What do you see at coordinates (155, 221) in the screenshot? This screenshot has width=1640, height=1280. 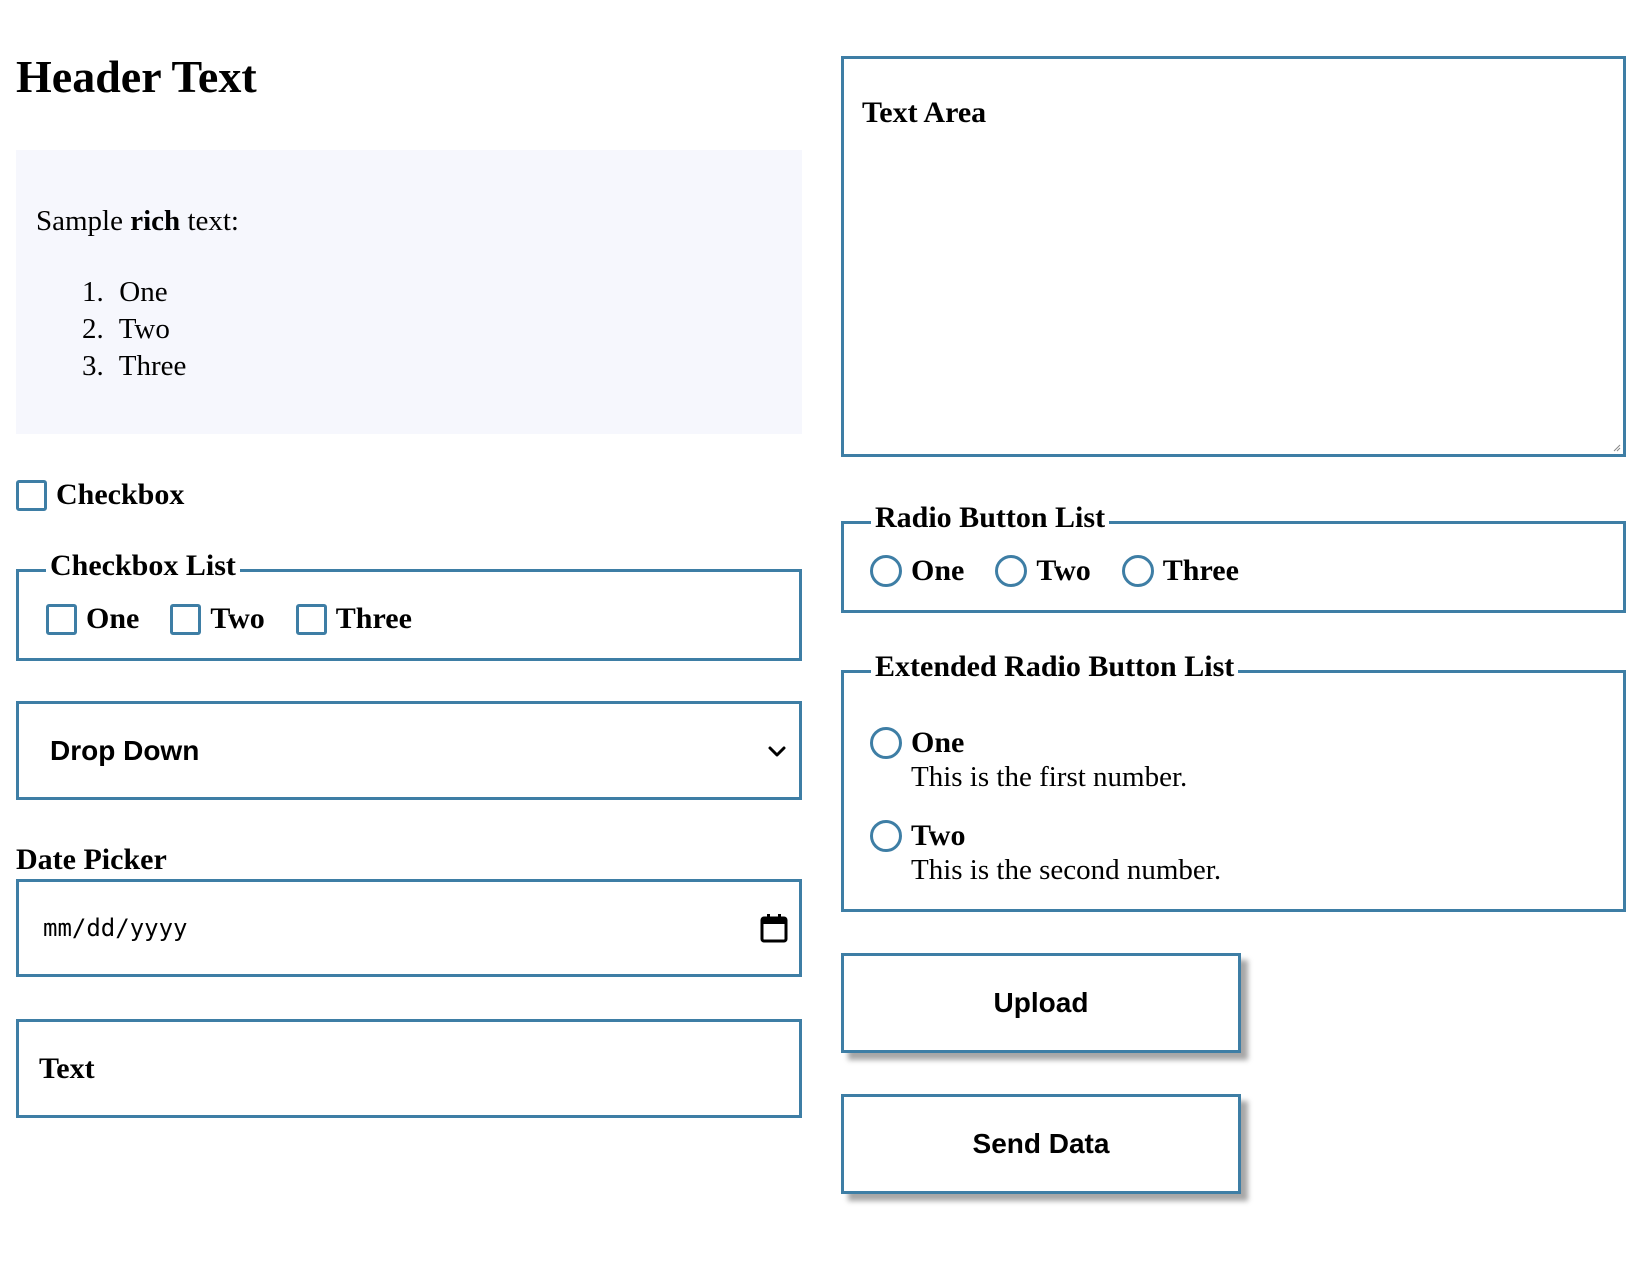 I see `rich-intro-bold: rich` at bounding box center [155, 221].